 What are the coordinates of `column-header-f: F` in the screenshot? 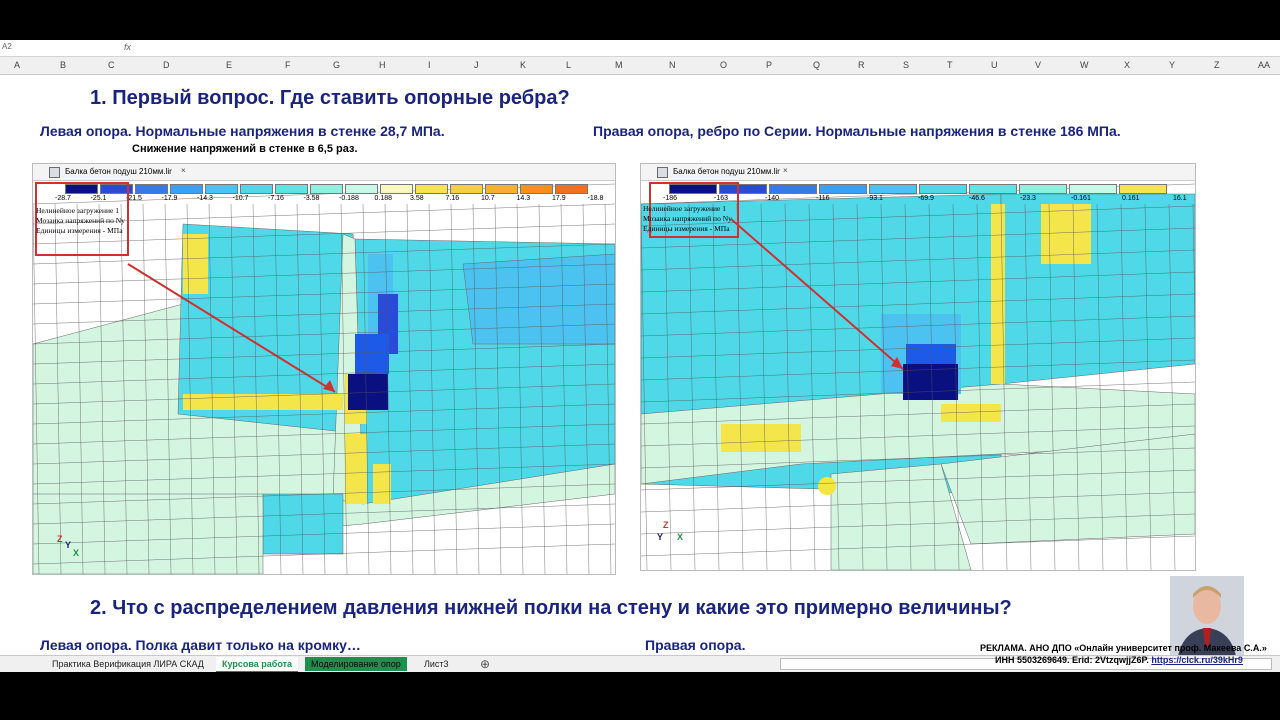 It's located at (288, 65).